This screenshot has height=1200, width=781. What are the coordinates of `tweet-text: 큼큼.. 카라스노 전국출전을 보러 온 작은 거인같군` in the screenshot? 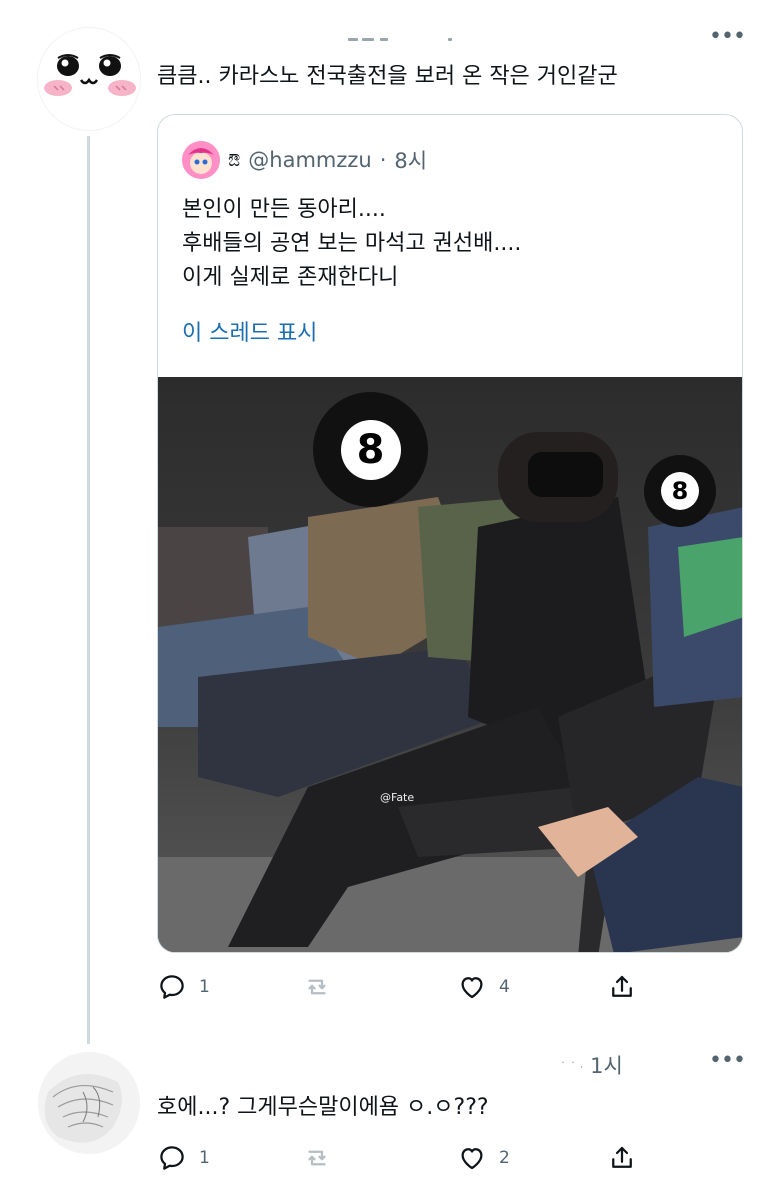 It's located at (387, 76).